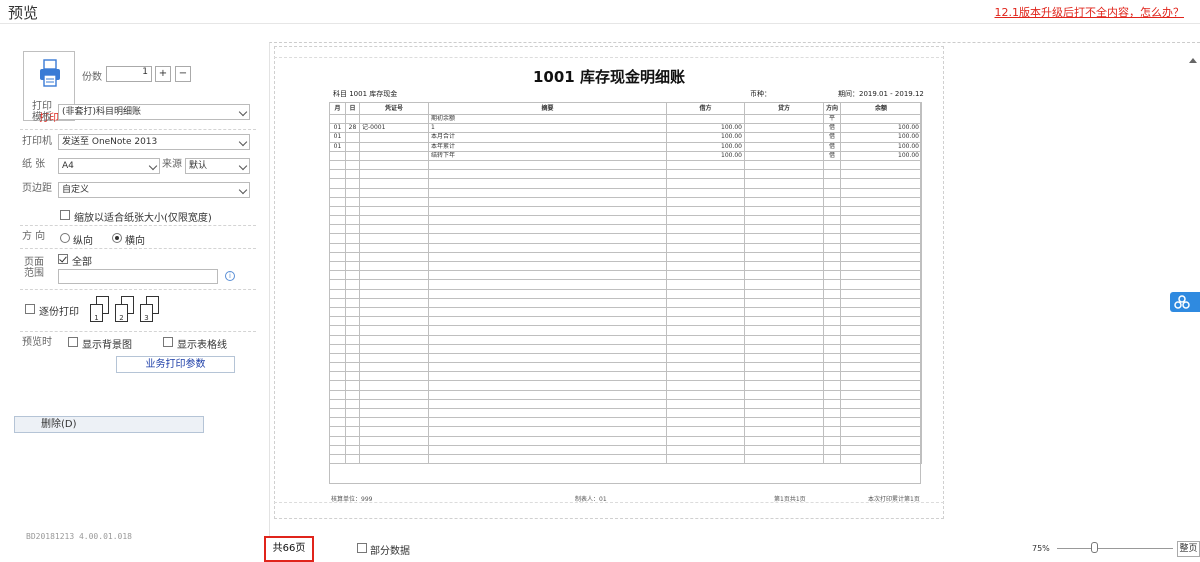 This screenshot has width=1200, height=562. What do you see at coordinates (547, 128) in the screenshot?
I see `ledger-cell: 1` at bounding box center [547, 128].